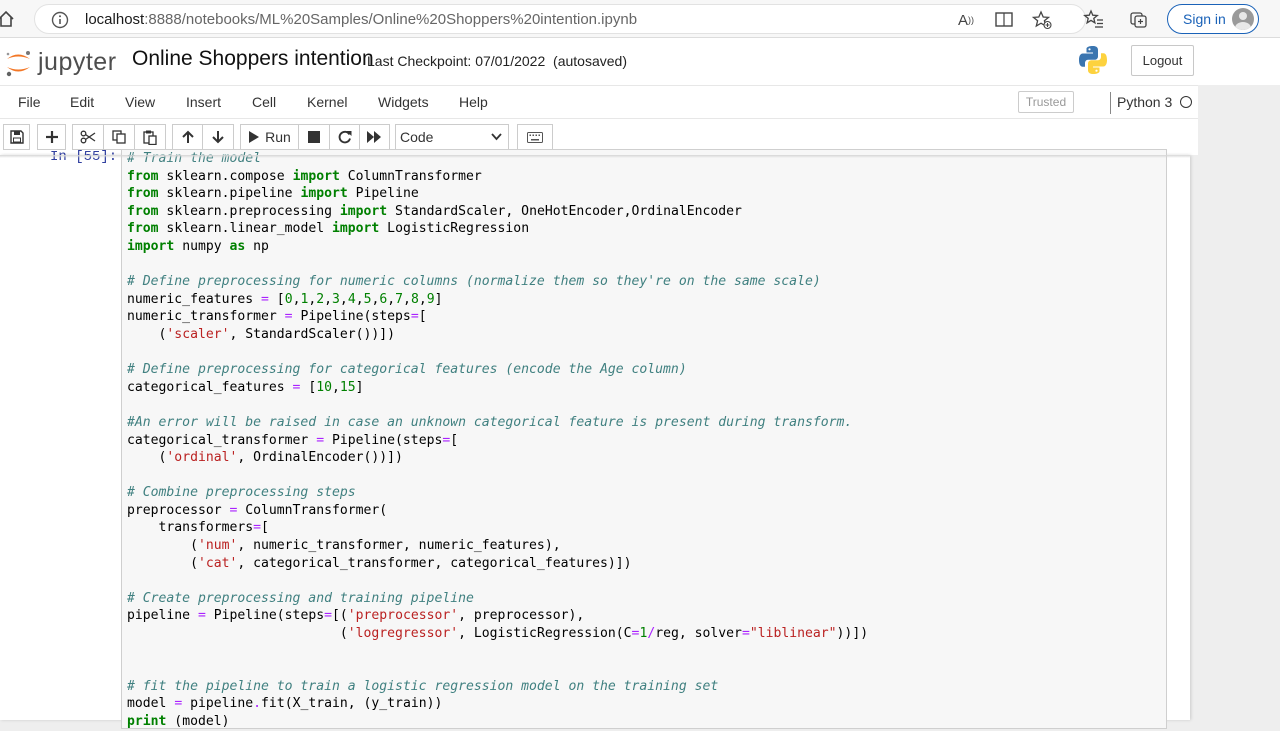  Describe the element at coordinates (140, 102) in the screenshot. I see `menu-view: View` at that location.